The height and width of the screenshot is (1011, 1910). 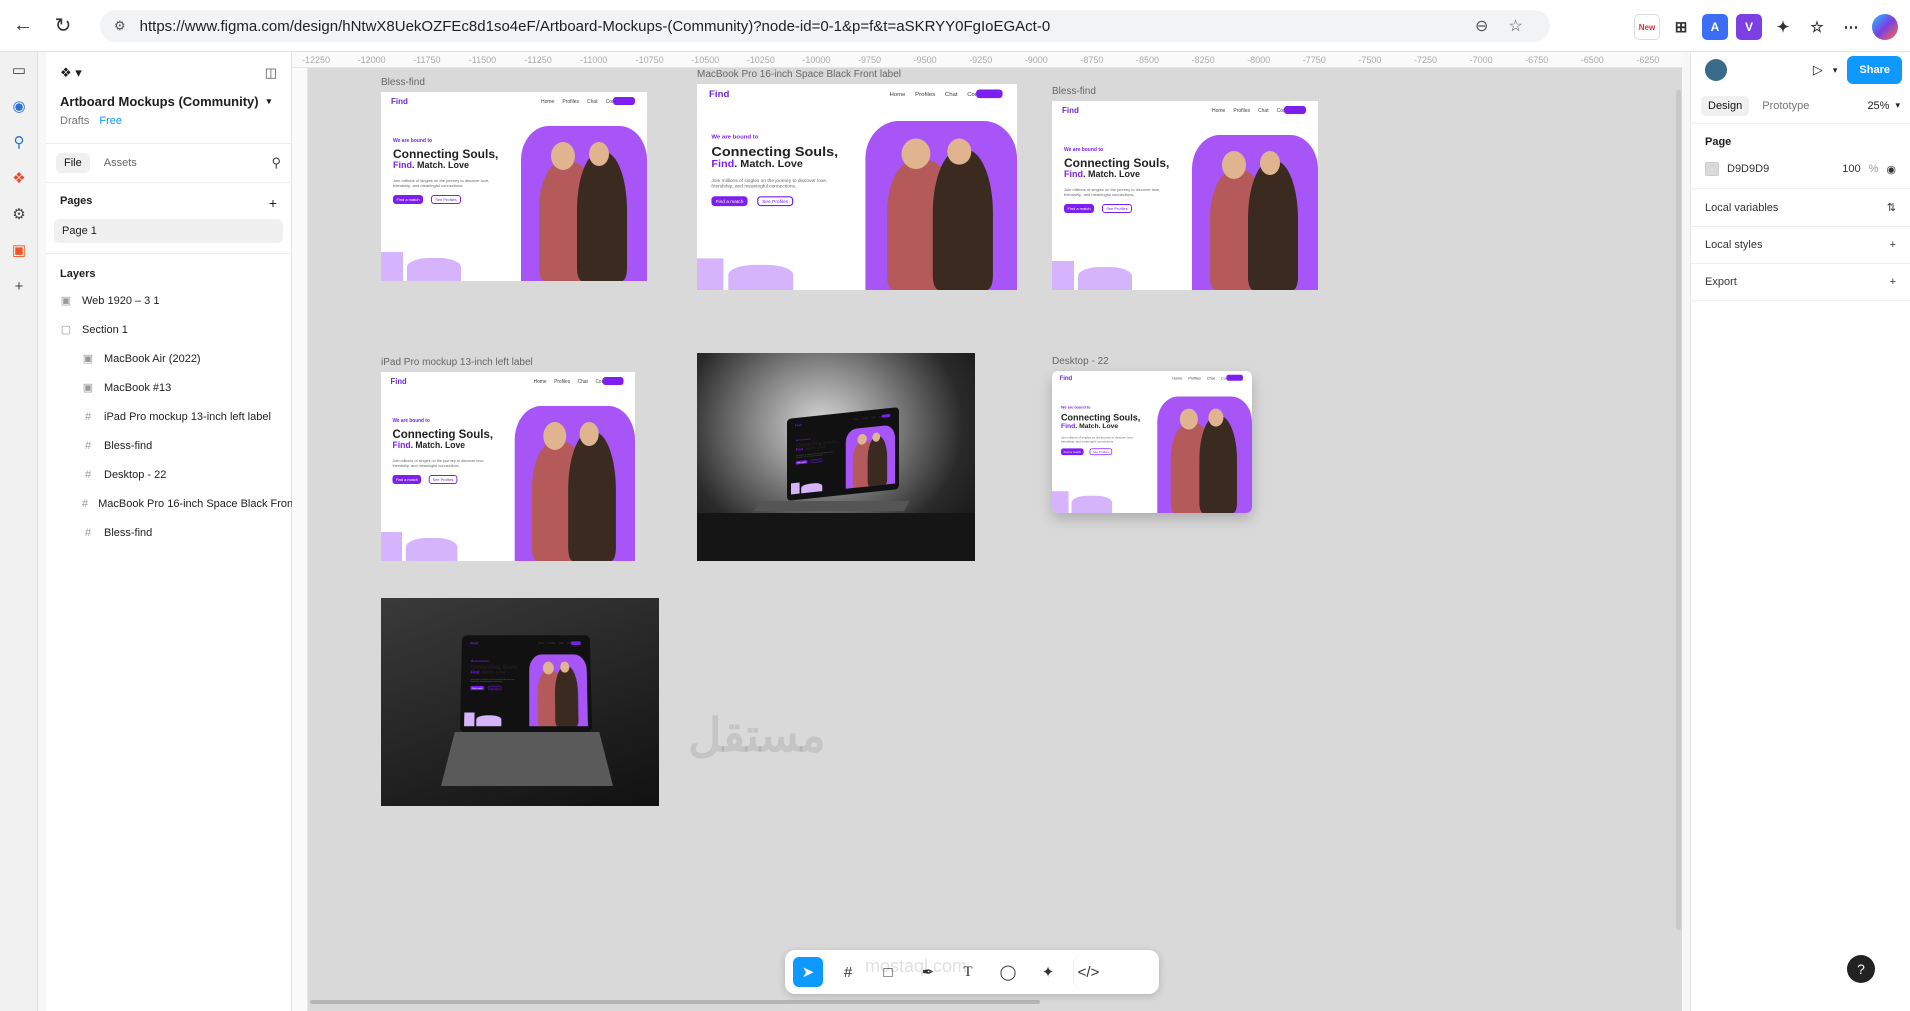 What do you see at coordinates (675, 1002) in the screenshot?
I see `horizontal-scrollbar` at bounding box center [675, 1002].